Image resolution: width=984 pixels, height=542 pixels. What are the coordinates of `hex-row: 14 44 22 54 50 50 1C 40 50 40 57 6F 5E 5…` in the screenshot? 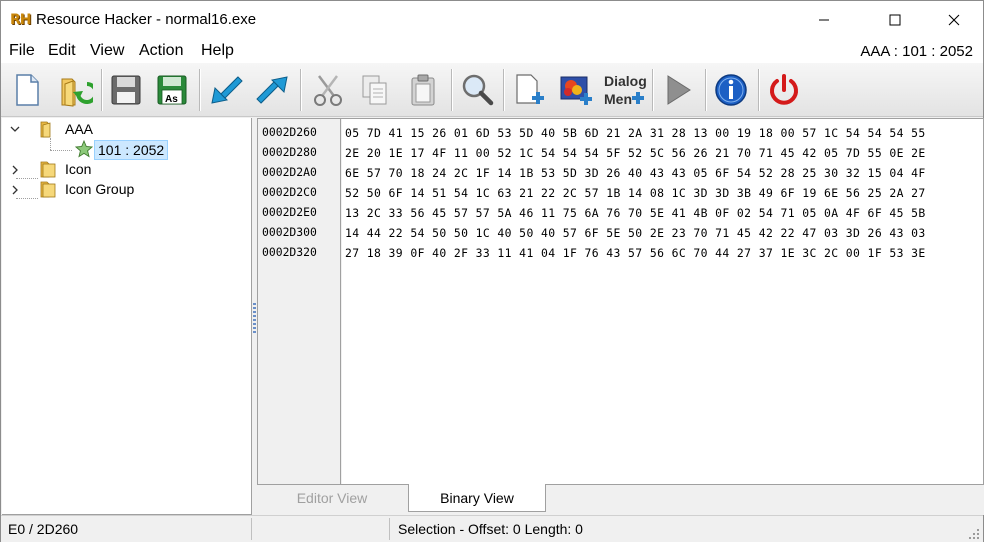 It's located at (635, 233).